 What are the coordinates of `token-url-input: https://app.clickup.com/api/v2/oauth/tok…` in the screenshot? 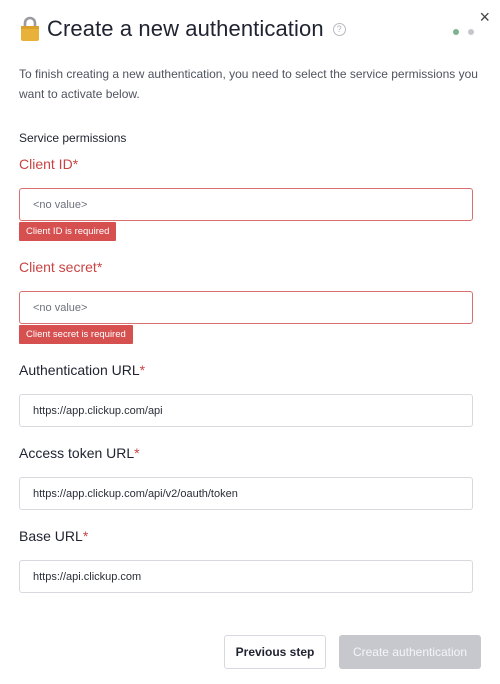 It's located at (246, 493).